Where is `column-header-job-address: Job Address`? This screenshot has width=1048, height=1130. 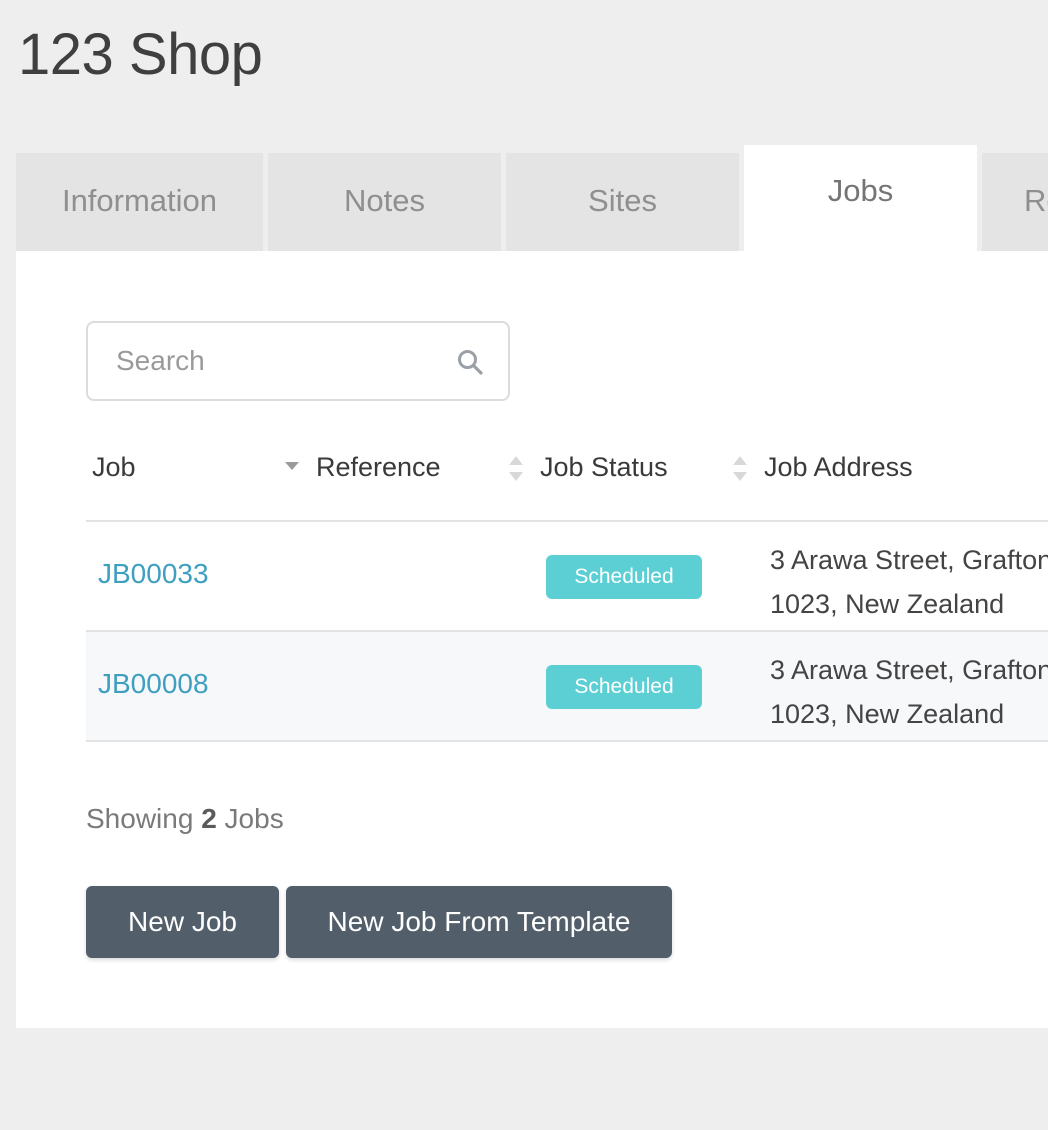
column-header-job-address: Job Address is located at coordinates (838, 467).